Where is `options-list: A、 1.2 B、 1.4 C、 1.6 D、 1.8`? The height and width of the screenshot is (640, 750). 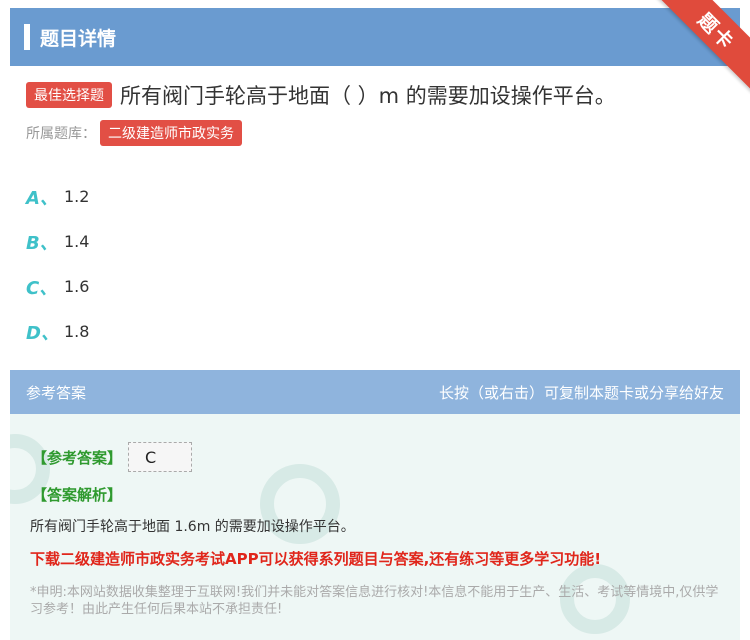
options-list: A、 1.2 B、 1.4 C、 1.6 D、 1.8 is located at coordinates (57, 264).